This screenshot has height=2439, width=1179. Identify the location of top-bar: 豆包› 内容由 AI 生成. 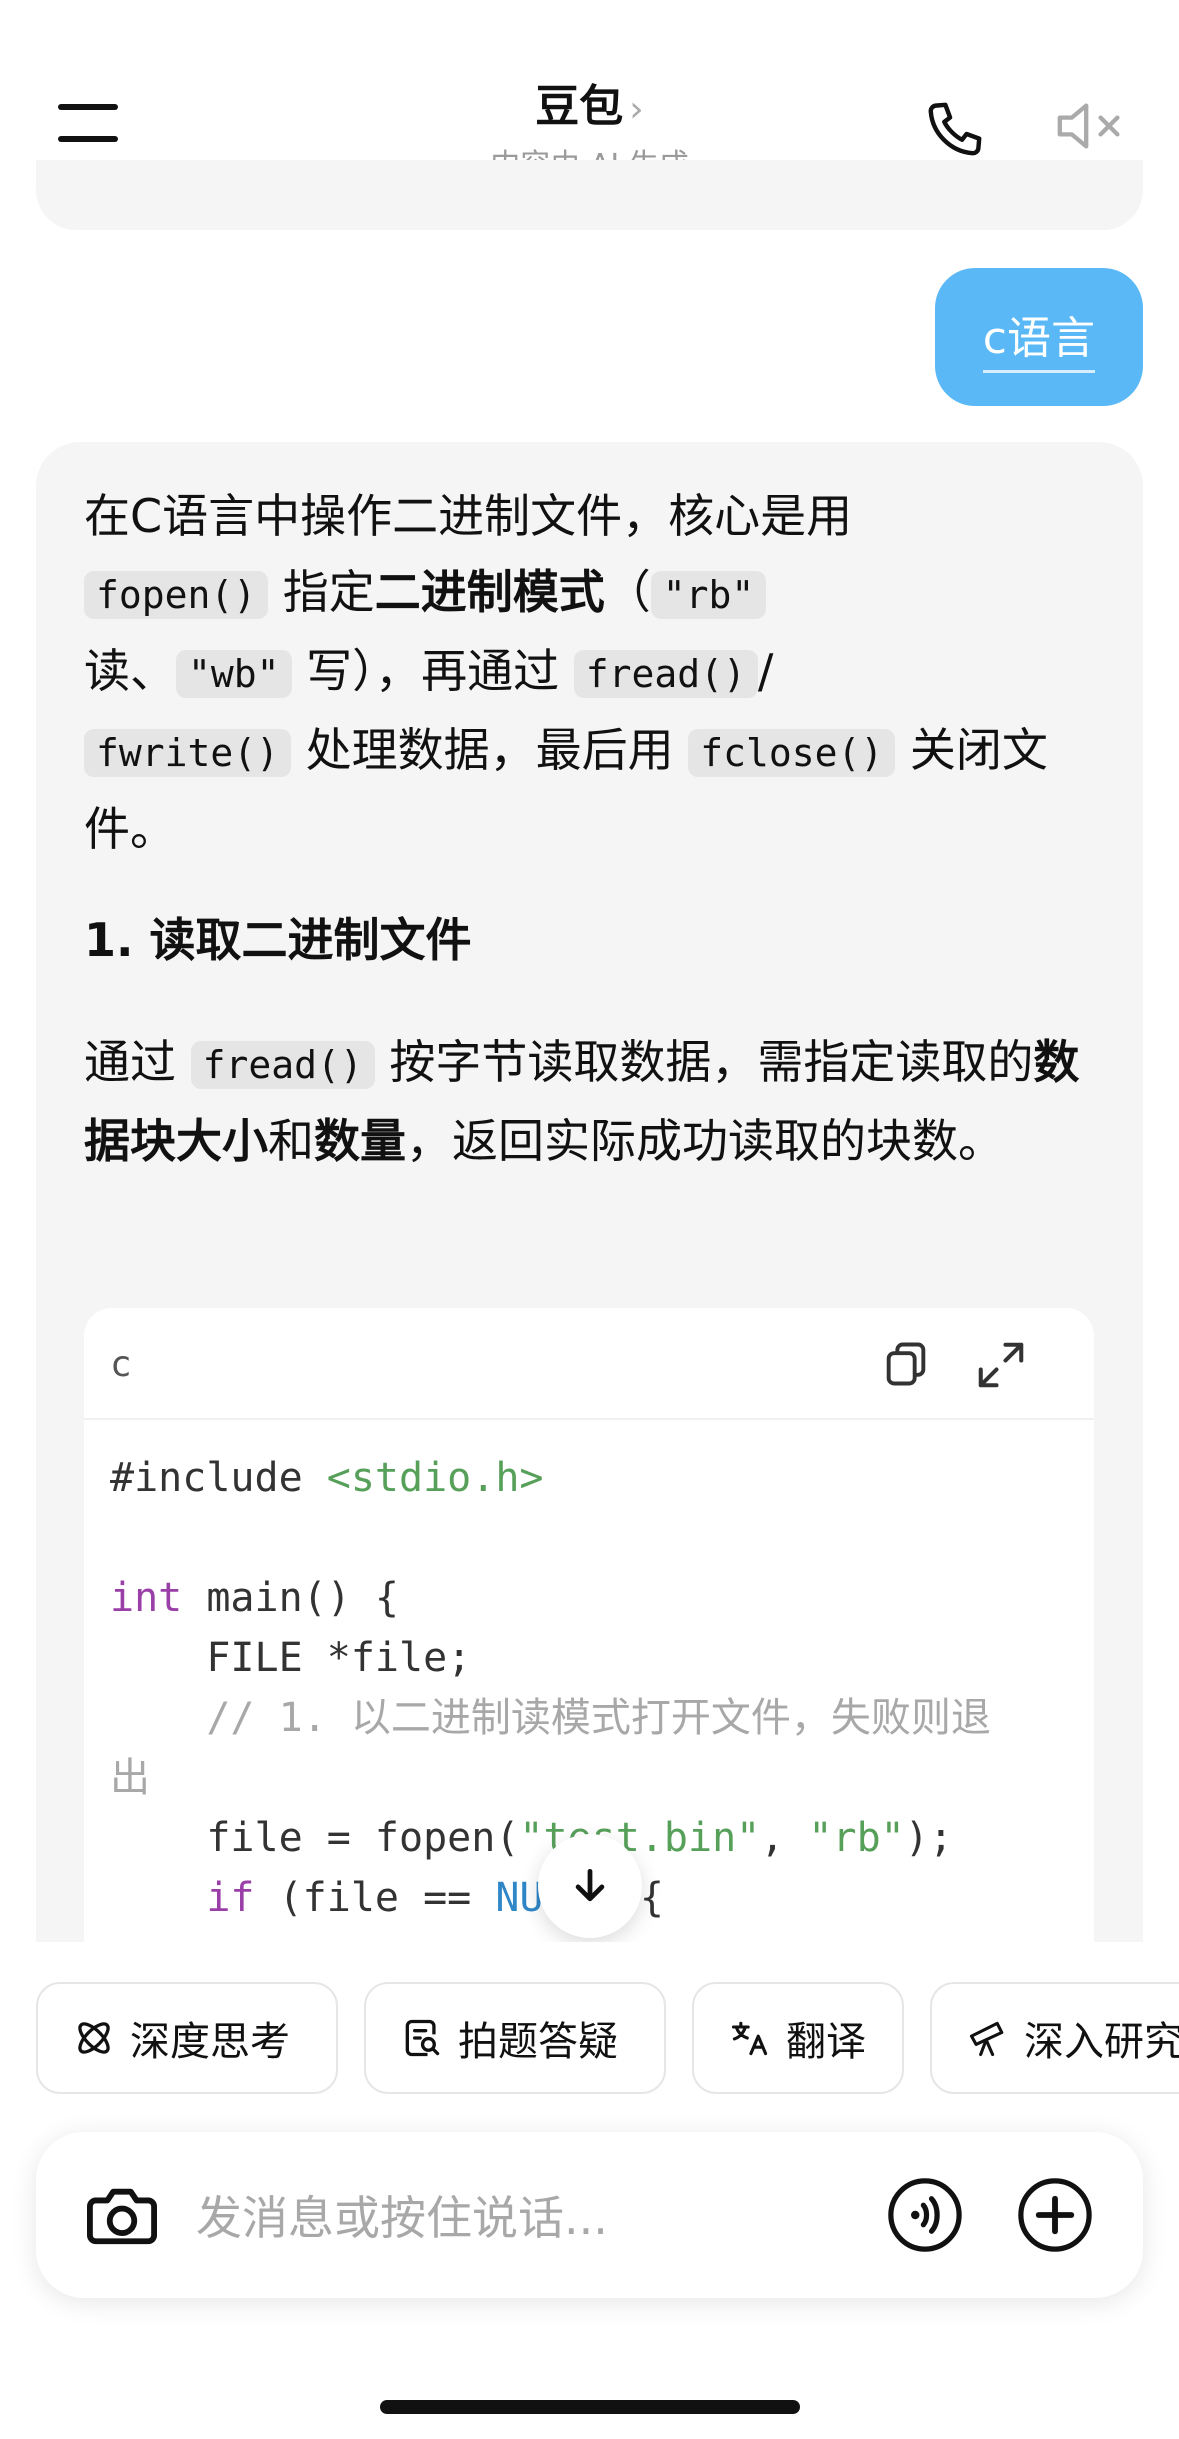
(589, 92).